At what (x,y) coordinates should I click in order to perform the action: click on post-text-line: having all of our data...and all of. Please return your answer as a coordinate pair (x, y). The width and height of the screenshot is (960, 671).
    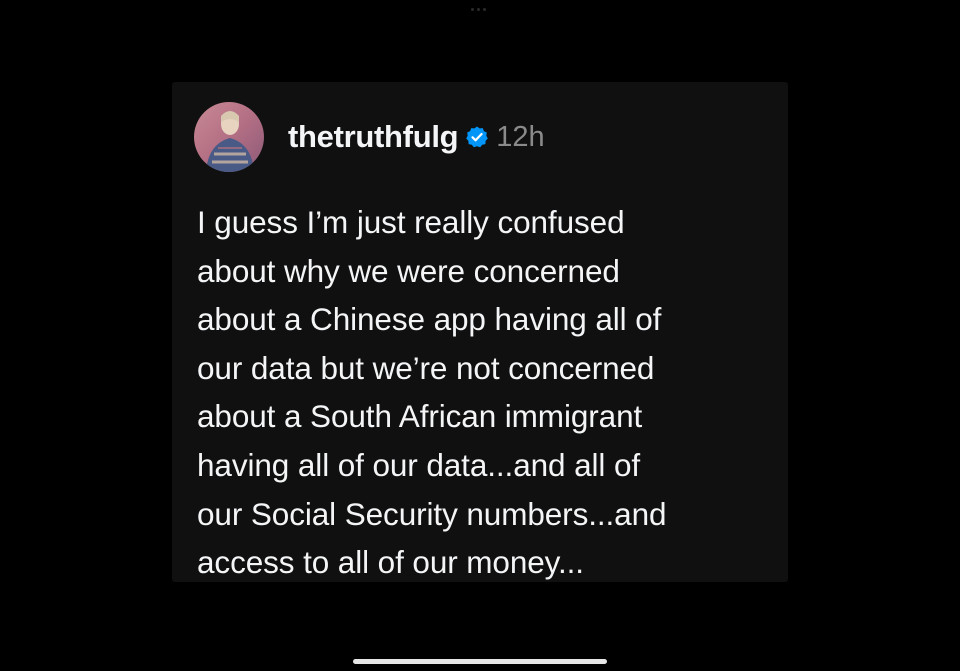
    Looking at the image, I should click on (419, 464).